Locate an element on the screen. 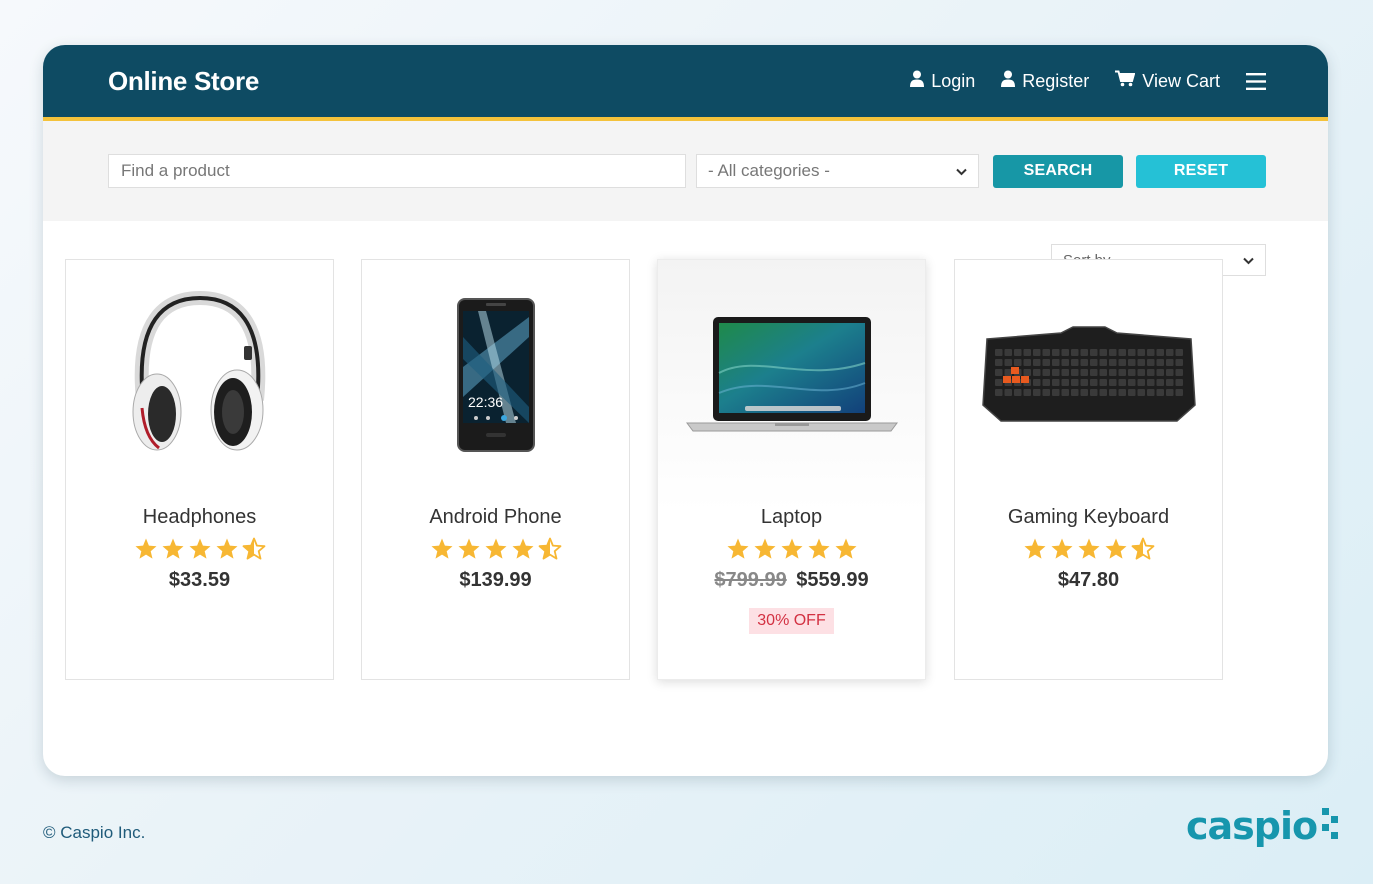  price-row: $799.99 $559.99 is located at coordinates (791, 580).